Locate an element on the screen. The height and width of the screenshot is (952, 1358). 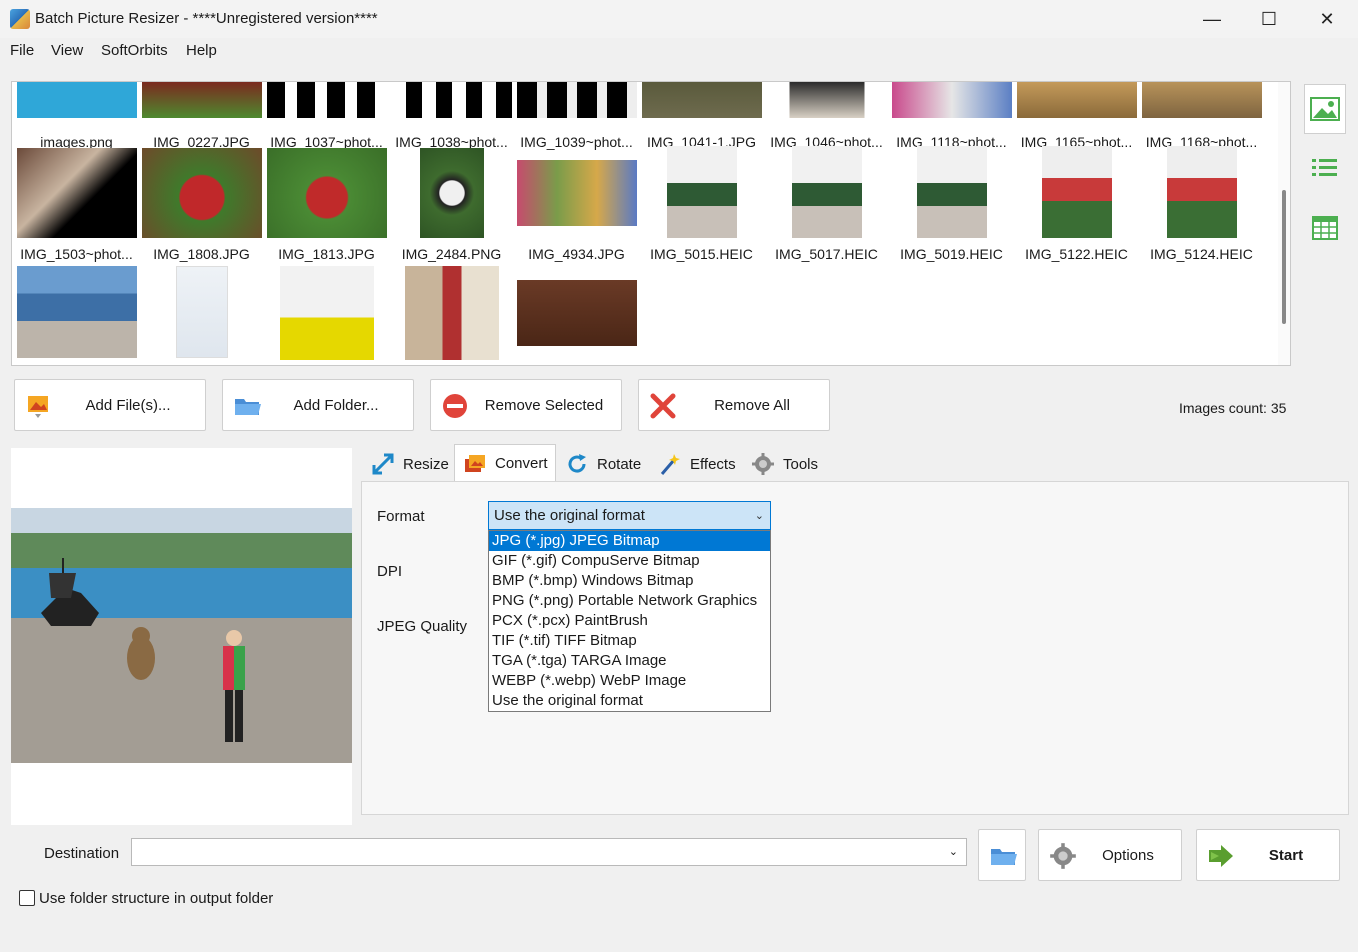
jpeg-quality-label: JPEG Quality is located at coordinates (422, 626).